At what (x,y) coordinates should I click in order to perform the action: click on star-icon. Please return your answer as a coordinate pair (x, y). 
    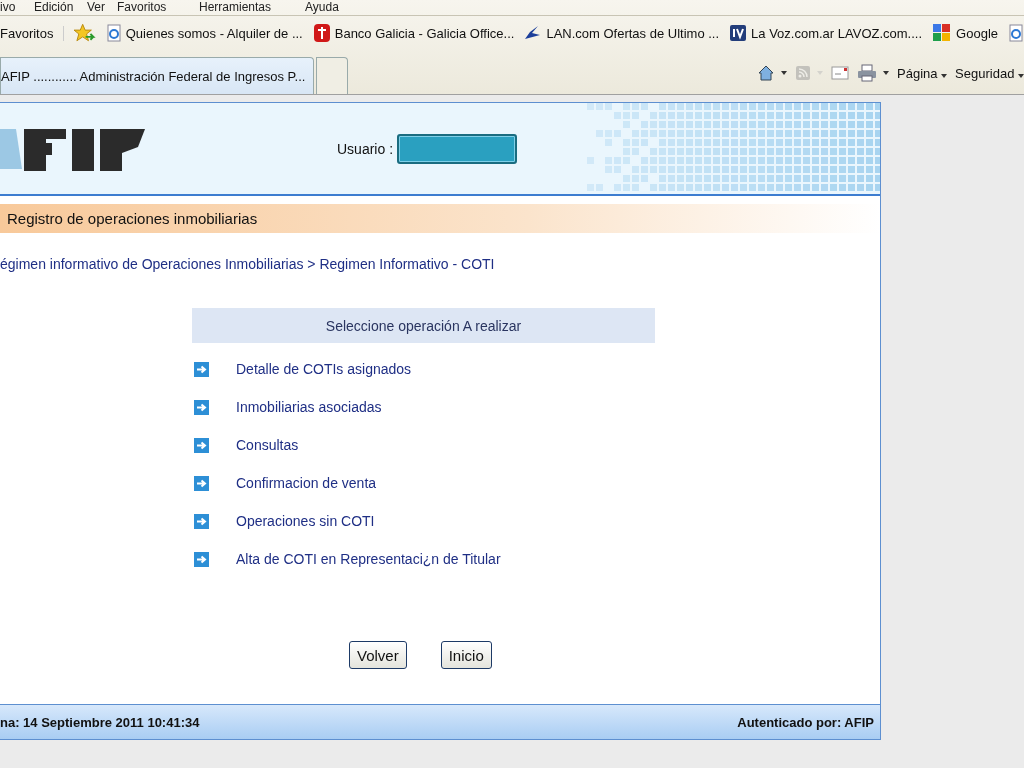
    Looking at the image, I should click on (85, 33).